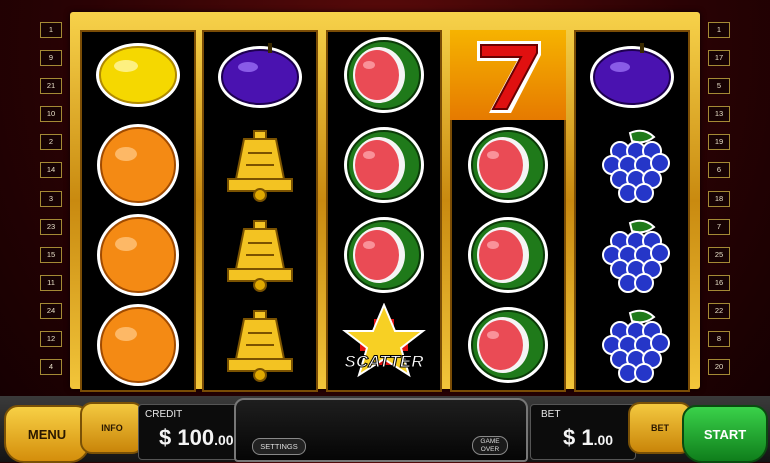 The height and width of the screenshot is (463, 770). What do you see at coordinates (719, 58) in the screenshot?
I see `right-payline-badge: 17` at bounding box center [719, 58].